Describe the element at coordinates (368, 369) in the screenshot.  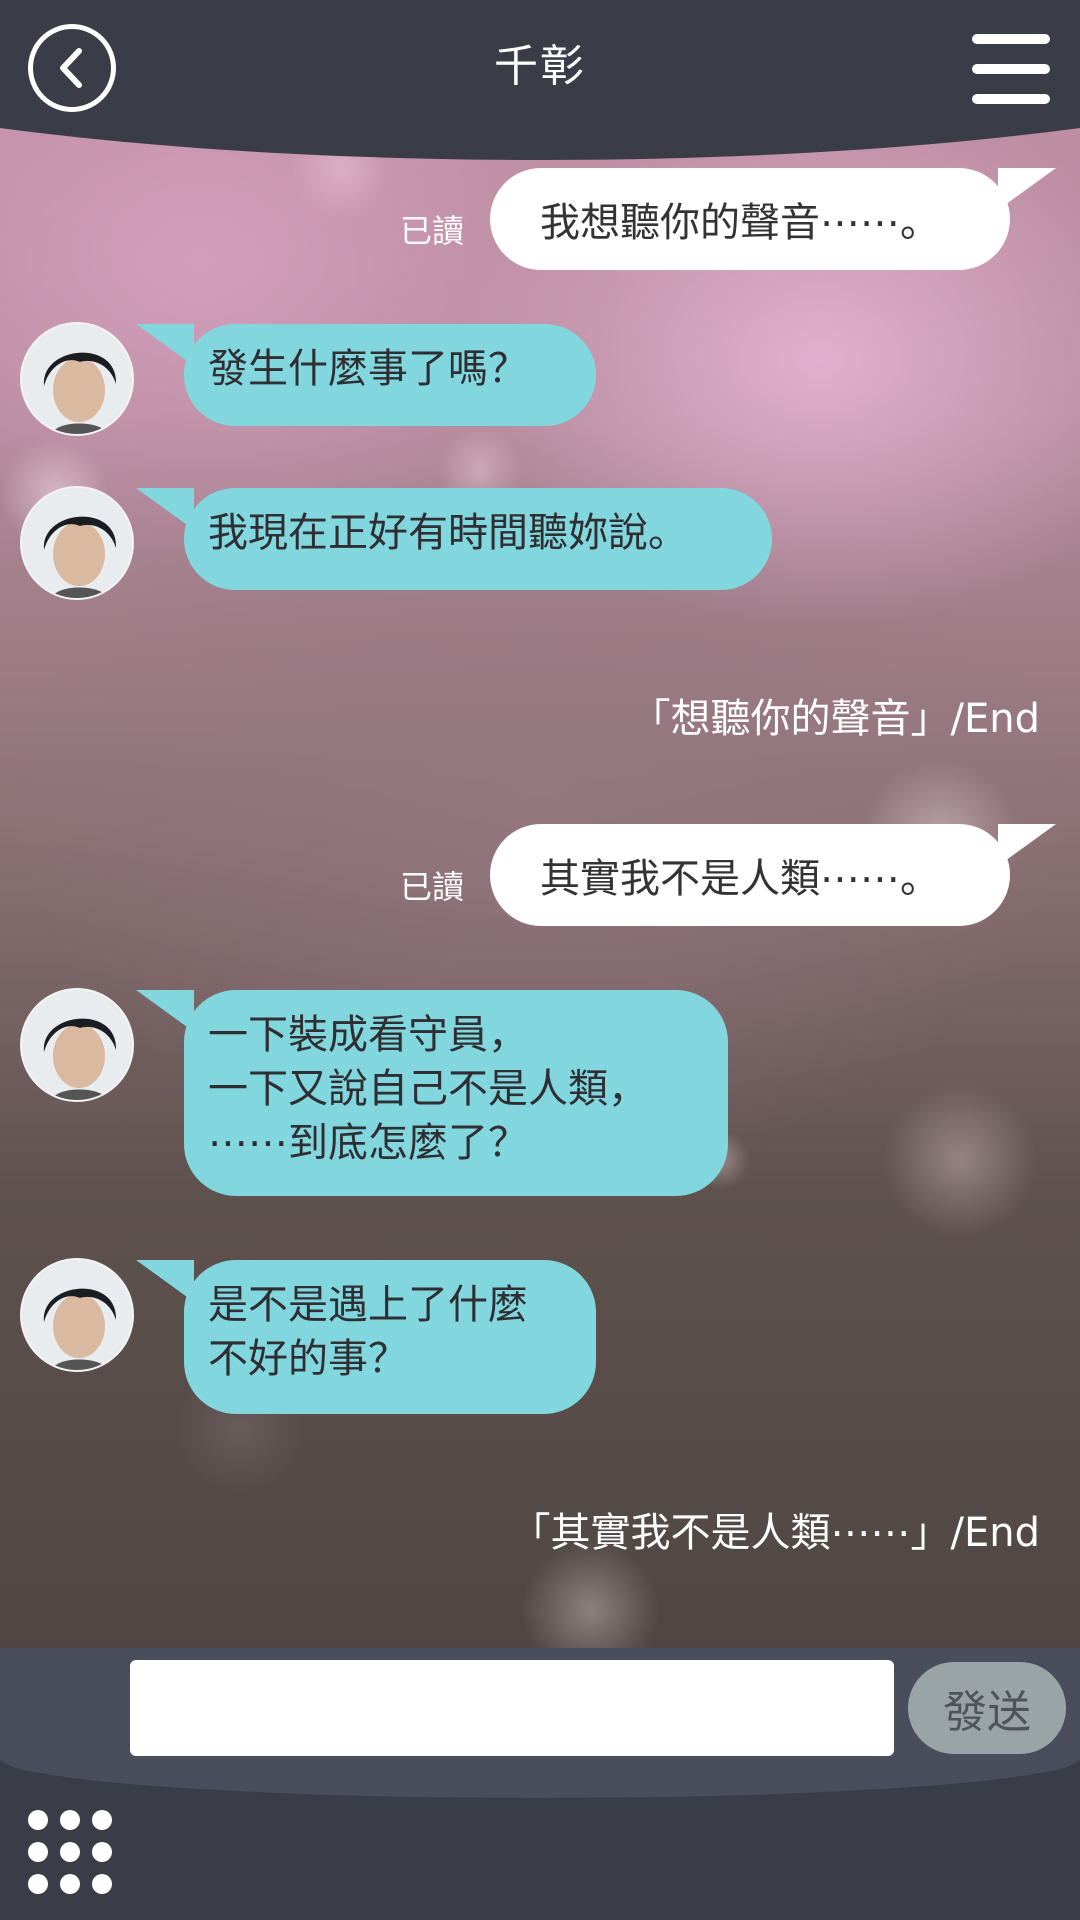
I see `message-text: 發生什麼事了嗎？` at that location.